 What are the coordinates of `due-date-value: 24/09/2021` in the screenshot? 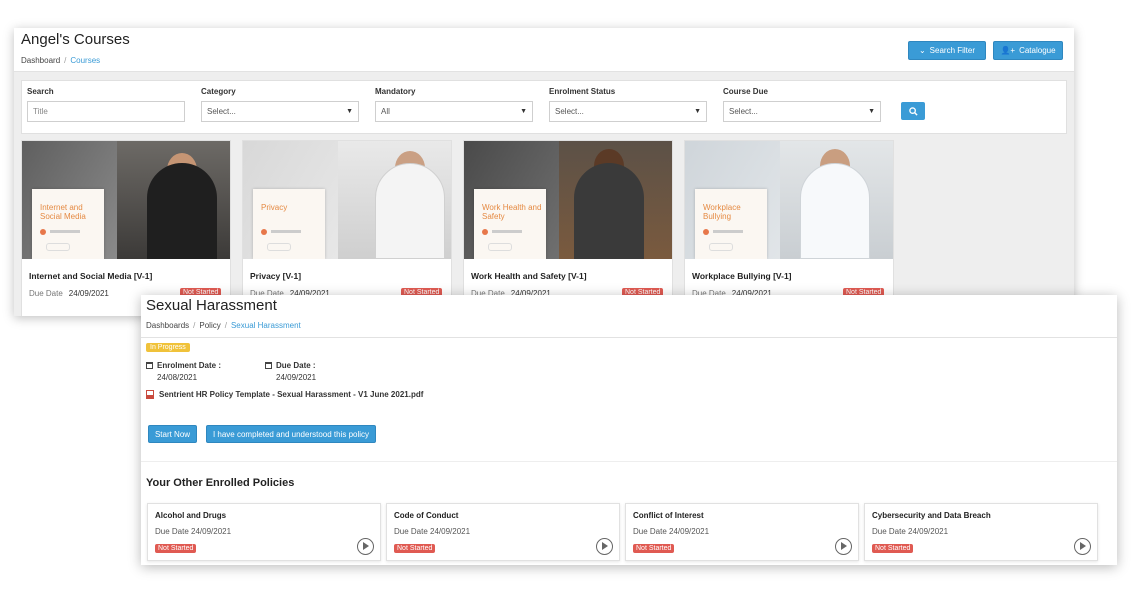 It's located at (296, 377).